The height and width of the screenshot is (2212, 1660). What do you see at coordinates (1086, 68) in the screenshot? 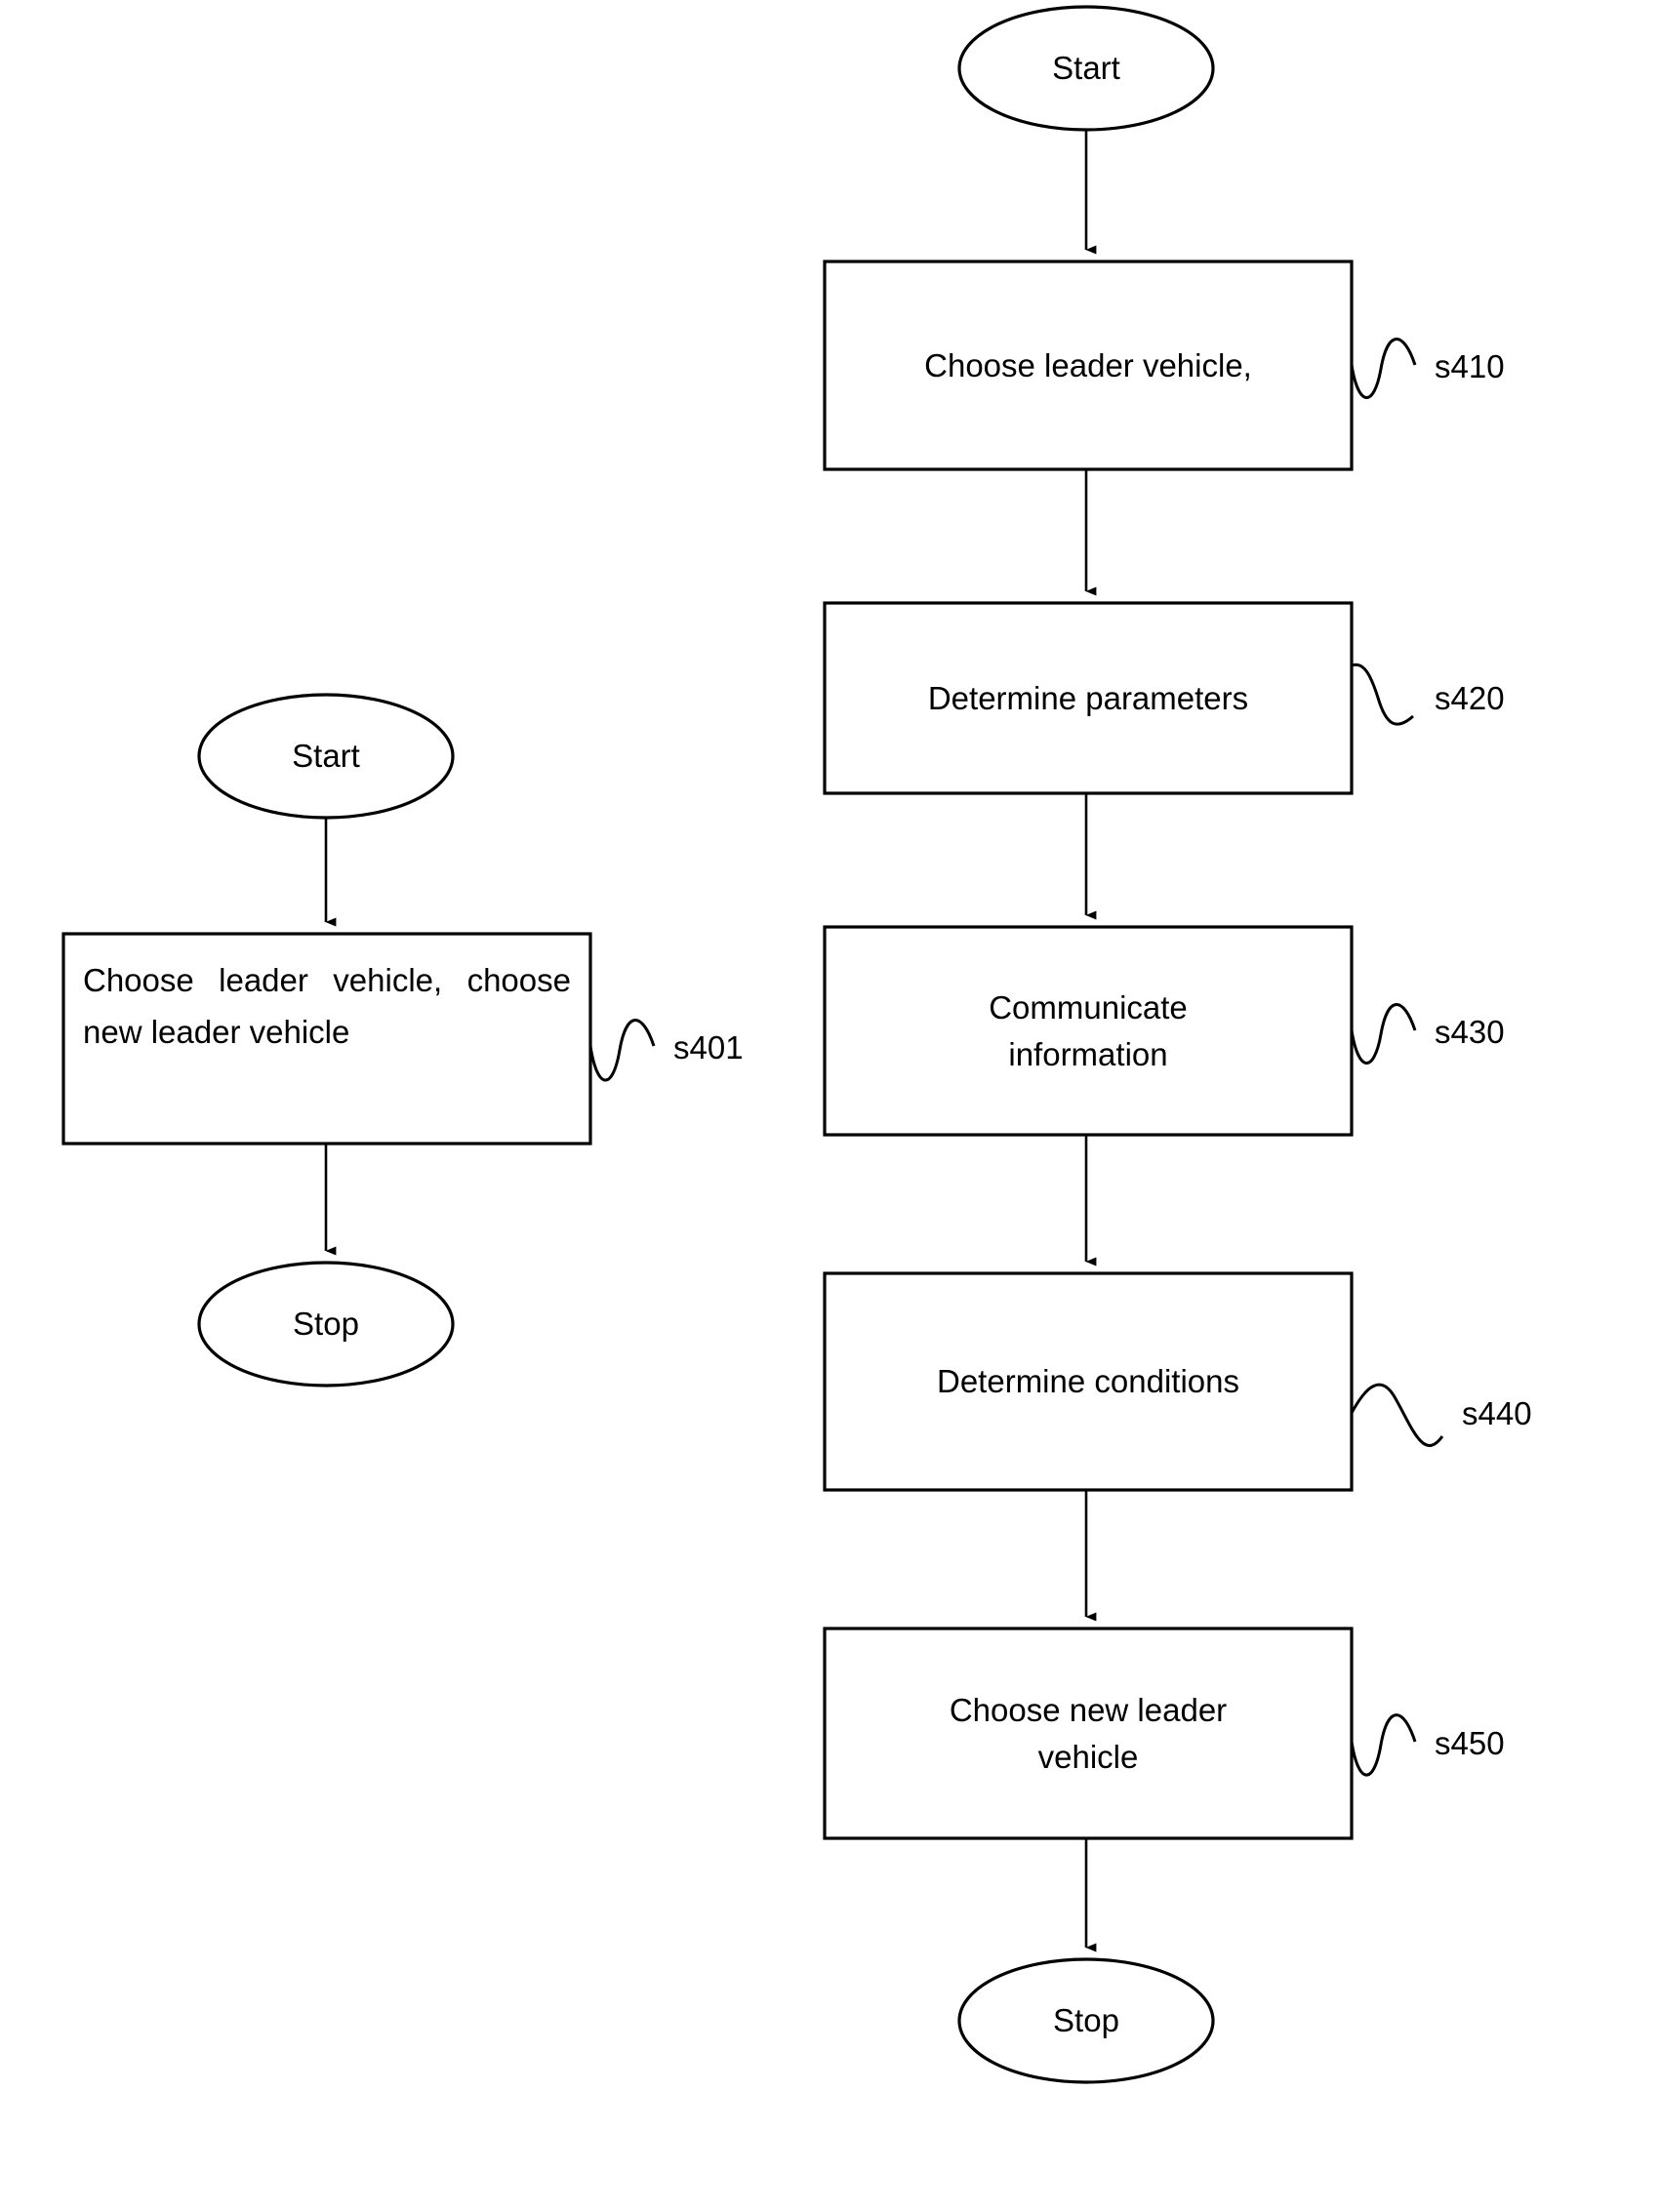
I see `right-start-terminal` at bounding box center [1086, 68].